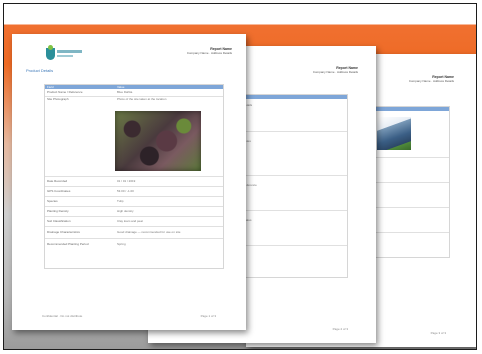 The width and height of the screenshot is (482, 354). What do you see at coordinates (134, 245) in the screenshot?
I see `table-row: Recommended Planting Period Spring` at bounding box center [134, 245].